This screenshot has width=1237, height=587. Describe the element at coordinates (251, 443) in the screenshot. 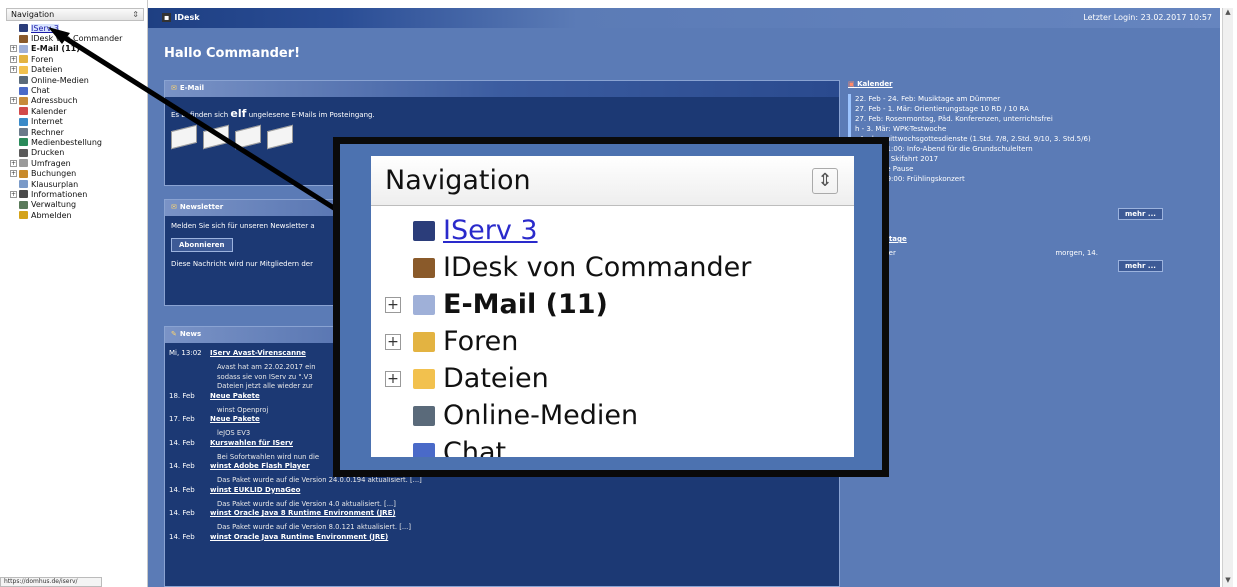

I see `news-title-link: Kurswahlen für IServ` at that location.